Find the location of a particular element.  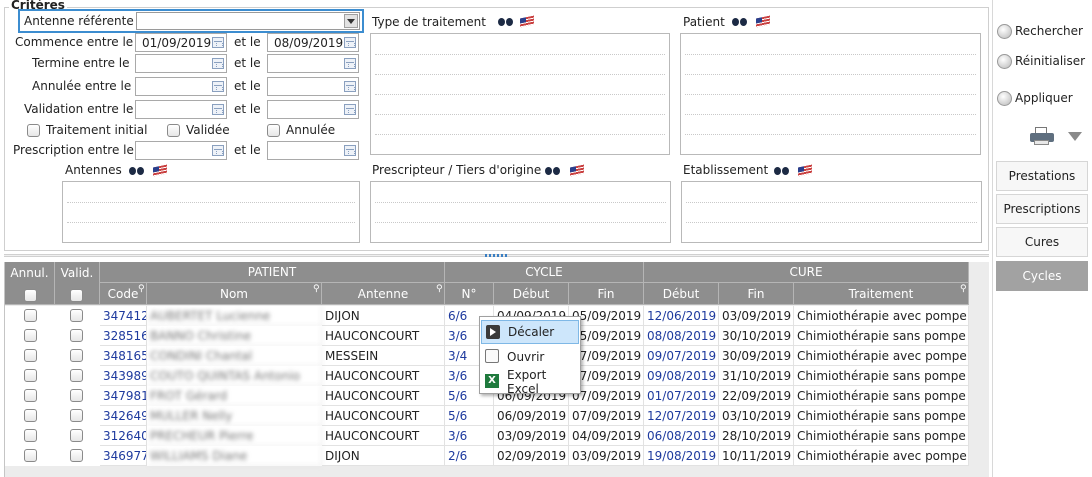

menu-item-export-excel: X Export Excel is located at coordinates (530, 382).